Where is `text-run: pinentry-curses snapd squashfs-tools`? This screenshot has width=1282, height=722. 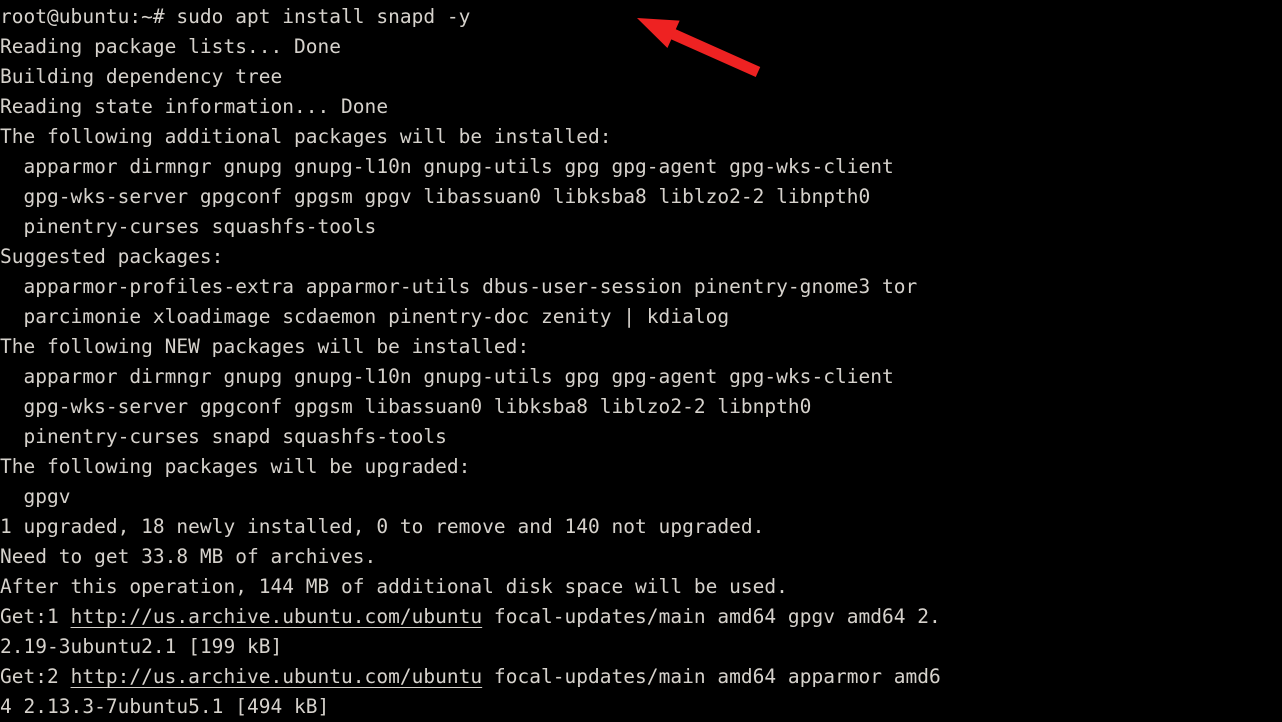
text-run: pinentry-curses snapd squashfs-tools is located at coordinates (223, 436).